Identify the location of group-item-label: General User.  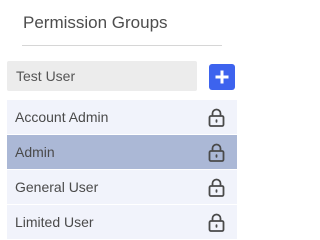
(57, 187).